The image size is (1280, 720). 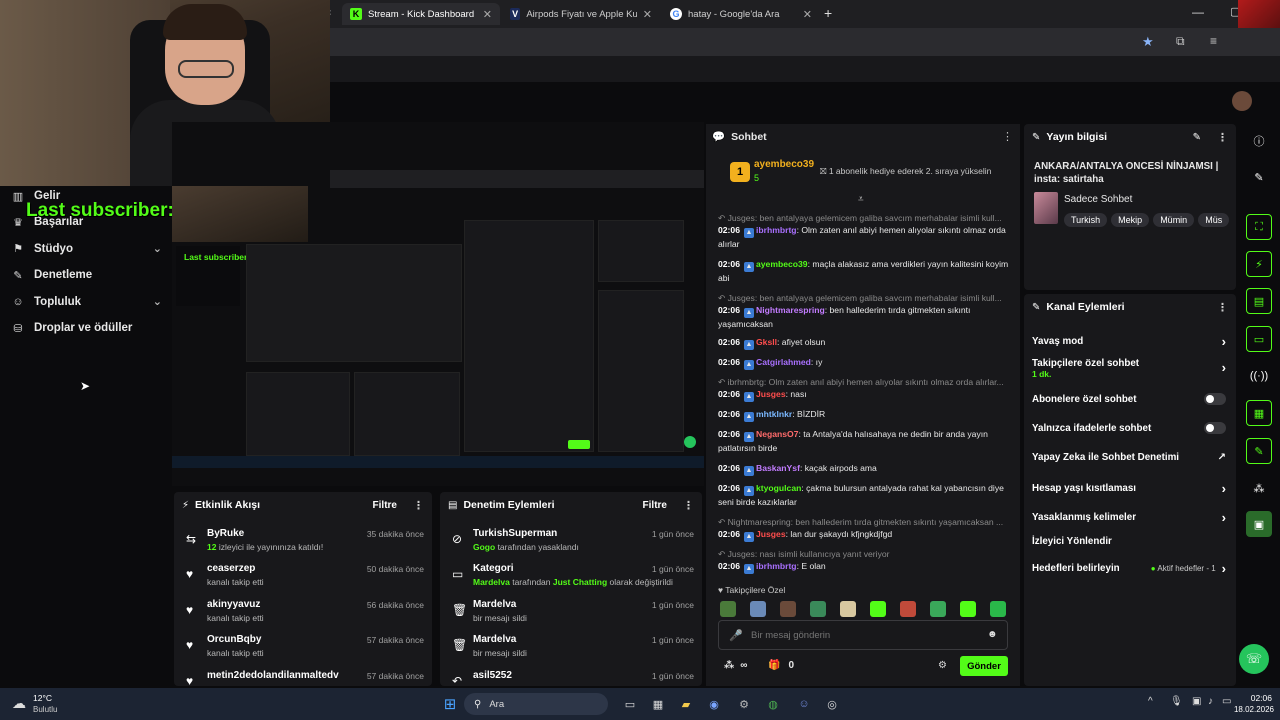 I want to click on action-account-age: Hesap yaşı kısıtlaması ›, so click(x=1129, y=488).